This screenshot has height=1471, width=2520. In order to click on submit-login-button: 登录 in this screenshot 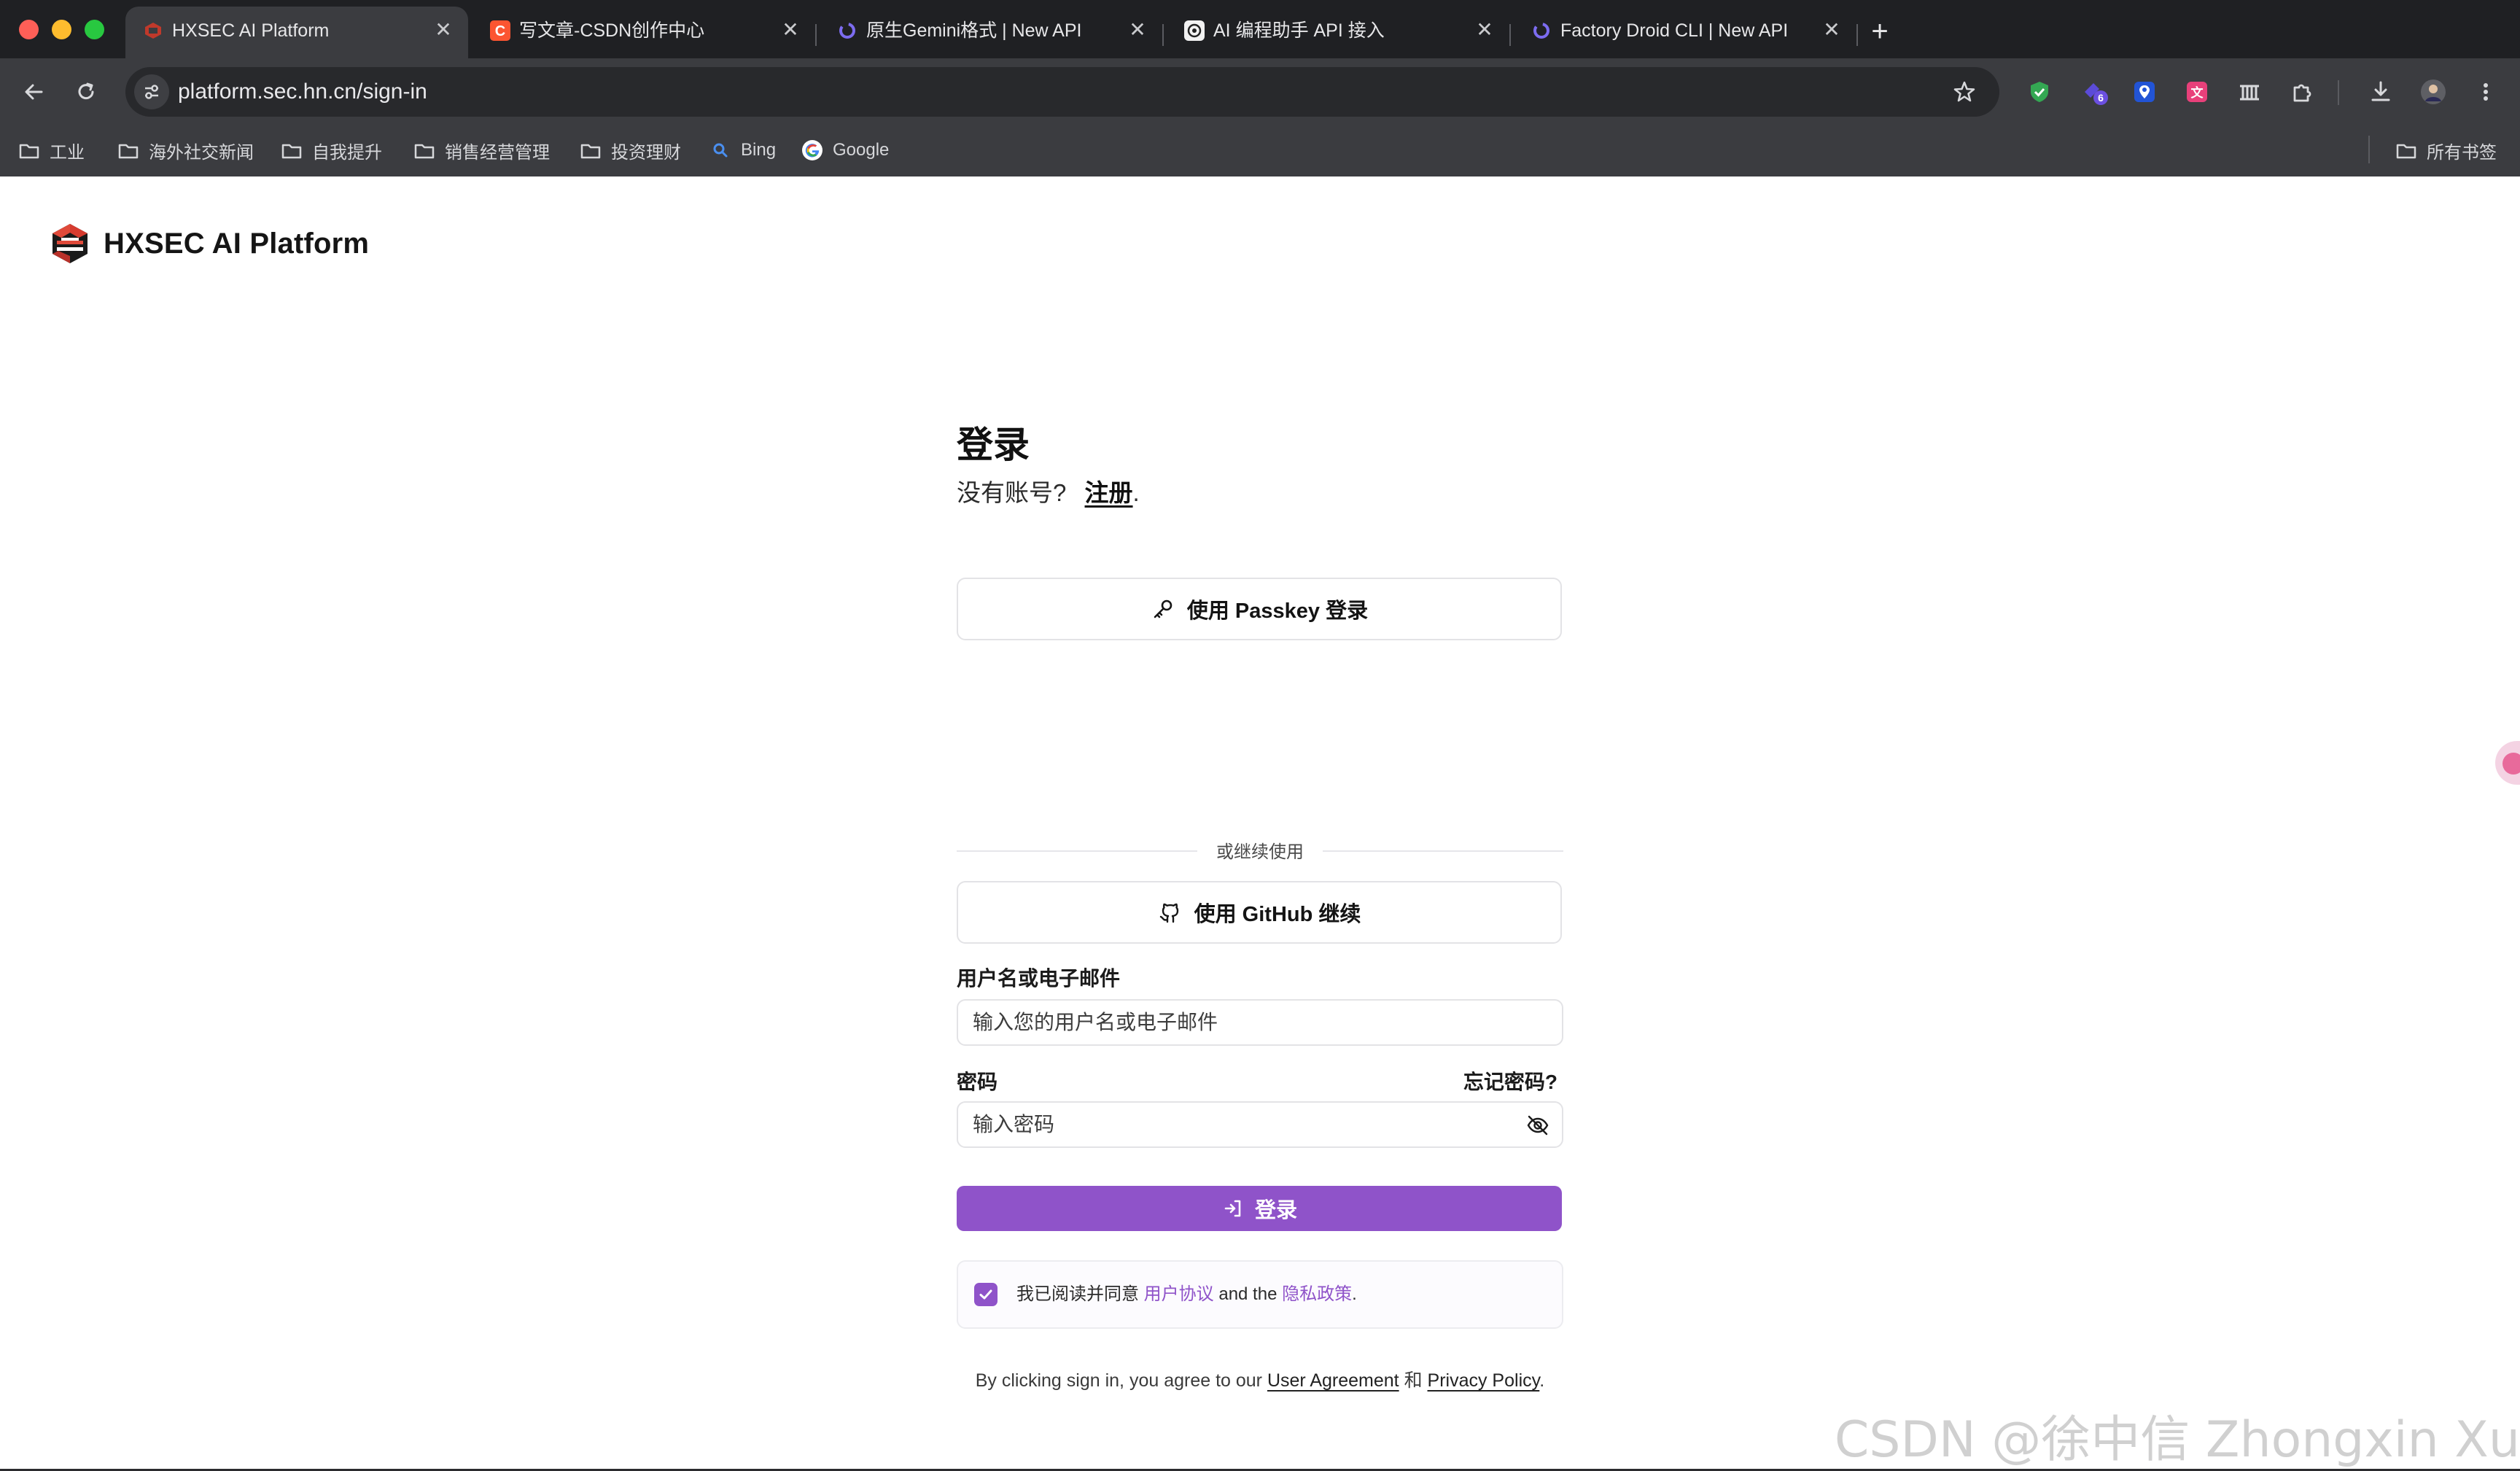, I will do `click(1259, 1208)`.